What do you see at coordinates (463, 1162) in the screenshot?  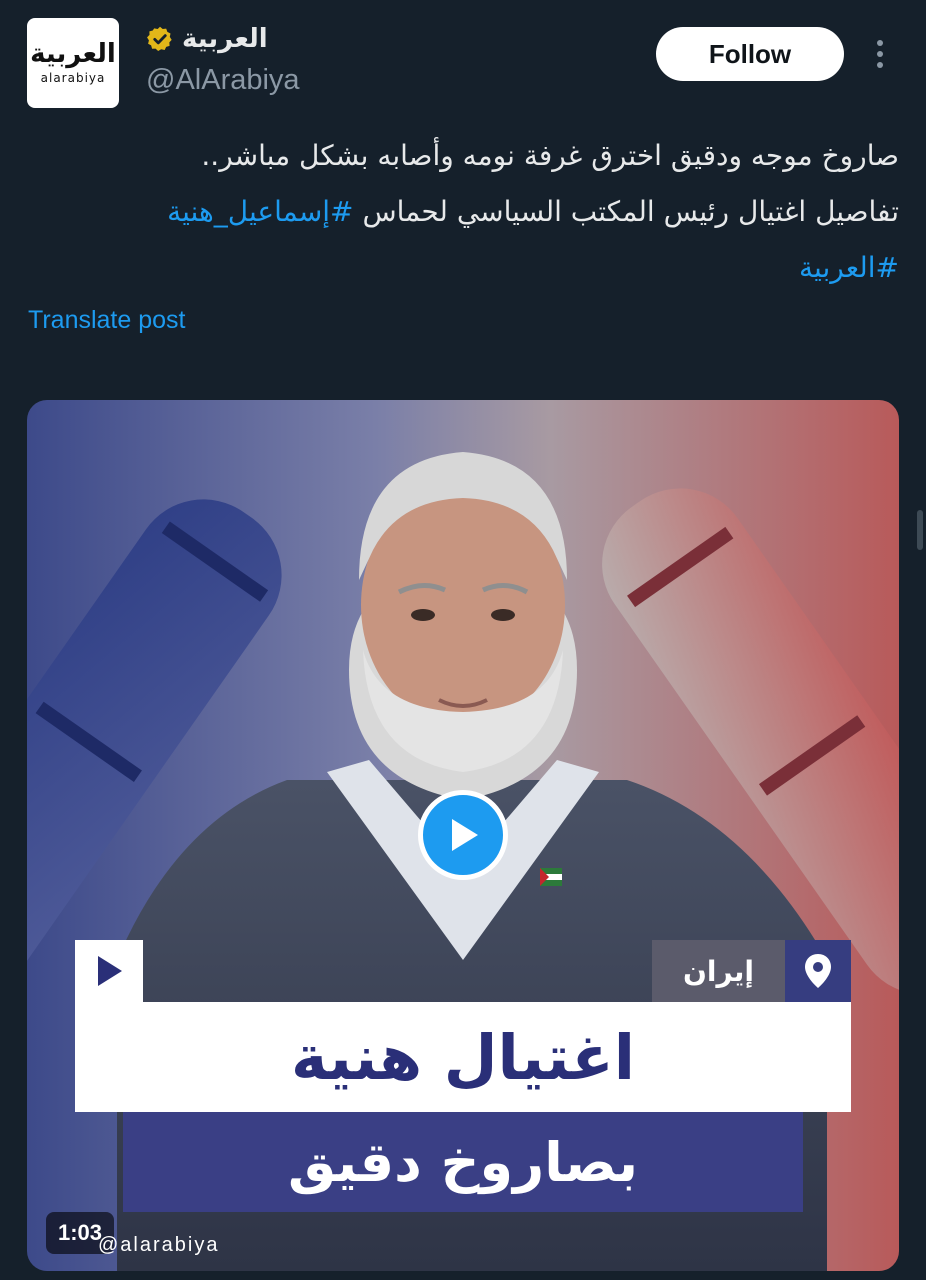 I see `video-headline-secondary: بصاروخ دقيق` at bounding box center [463, 1162].